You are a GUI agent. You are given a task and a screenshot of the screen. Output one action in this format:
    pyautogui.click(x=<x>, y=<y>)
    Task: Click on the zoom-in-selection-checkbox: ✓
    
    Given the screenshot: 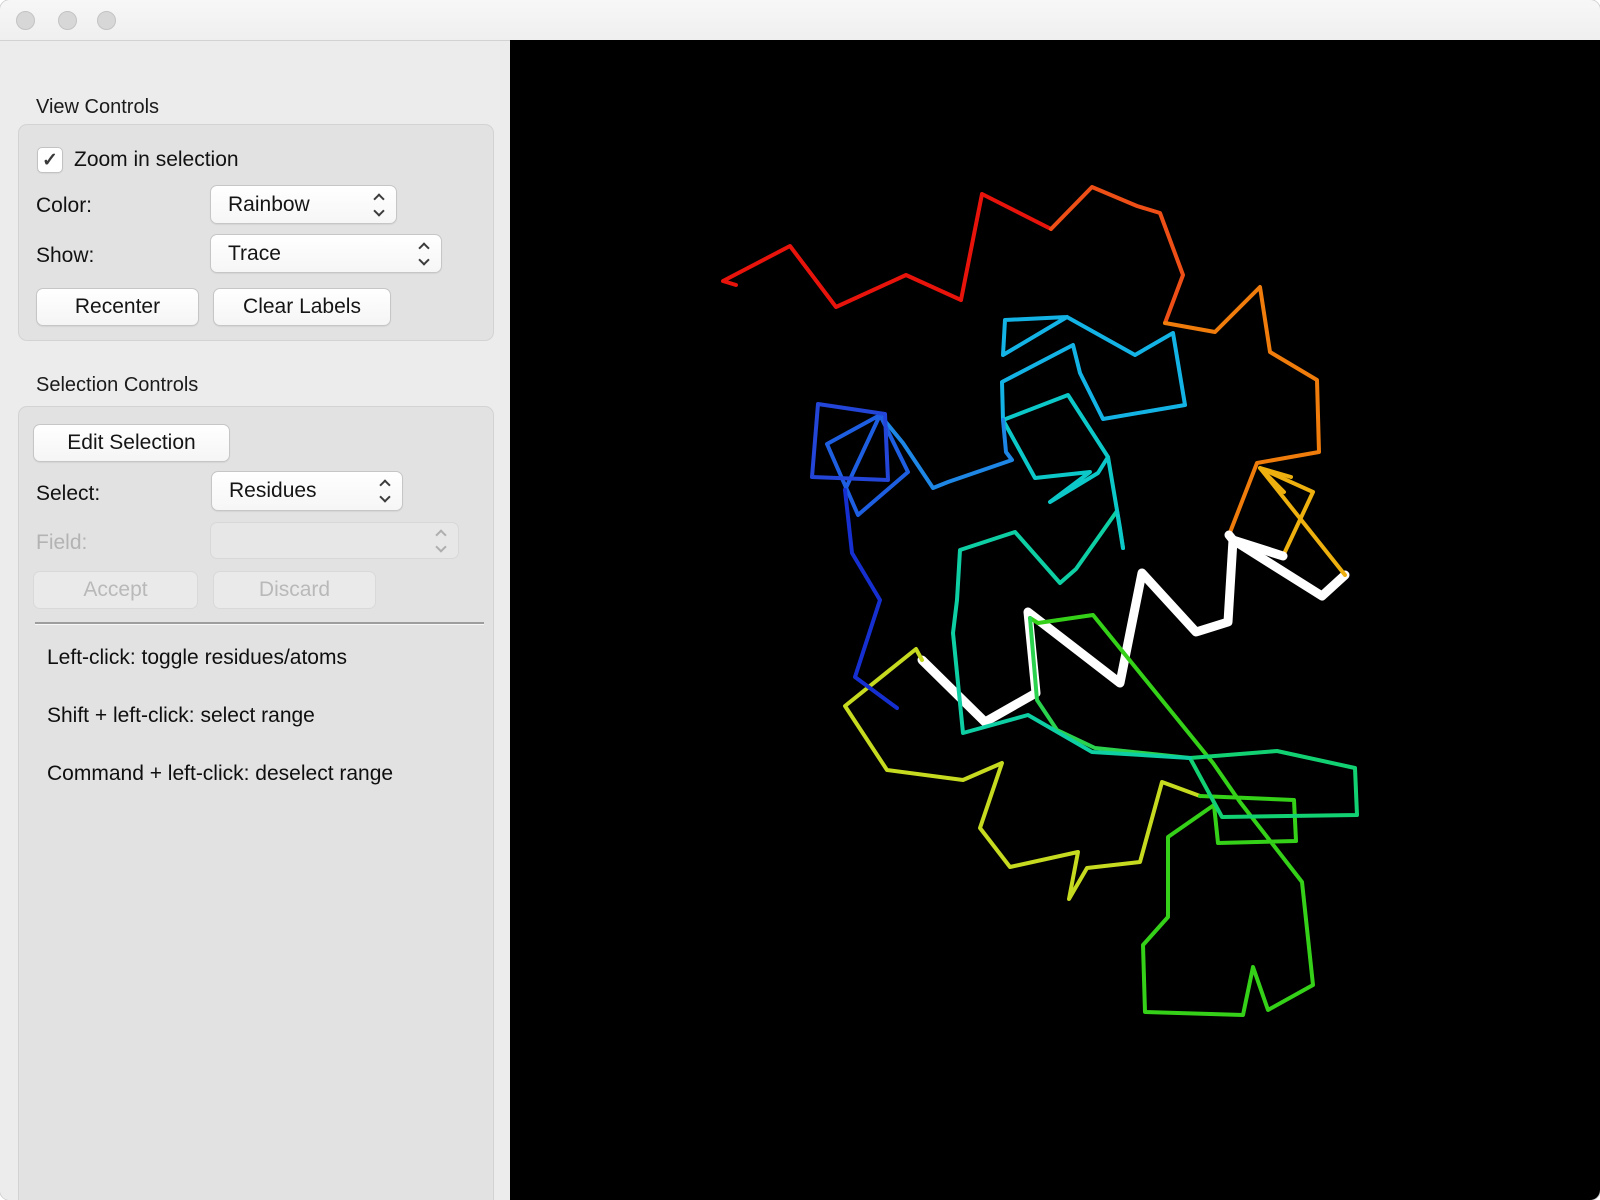 What is the action you would take?
    pyautogui.click(x=50, y=160)
    